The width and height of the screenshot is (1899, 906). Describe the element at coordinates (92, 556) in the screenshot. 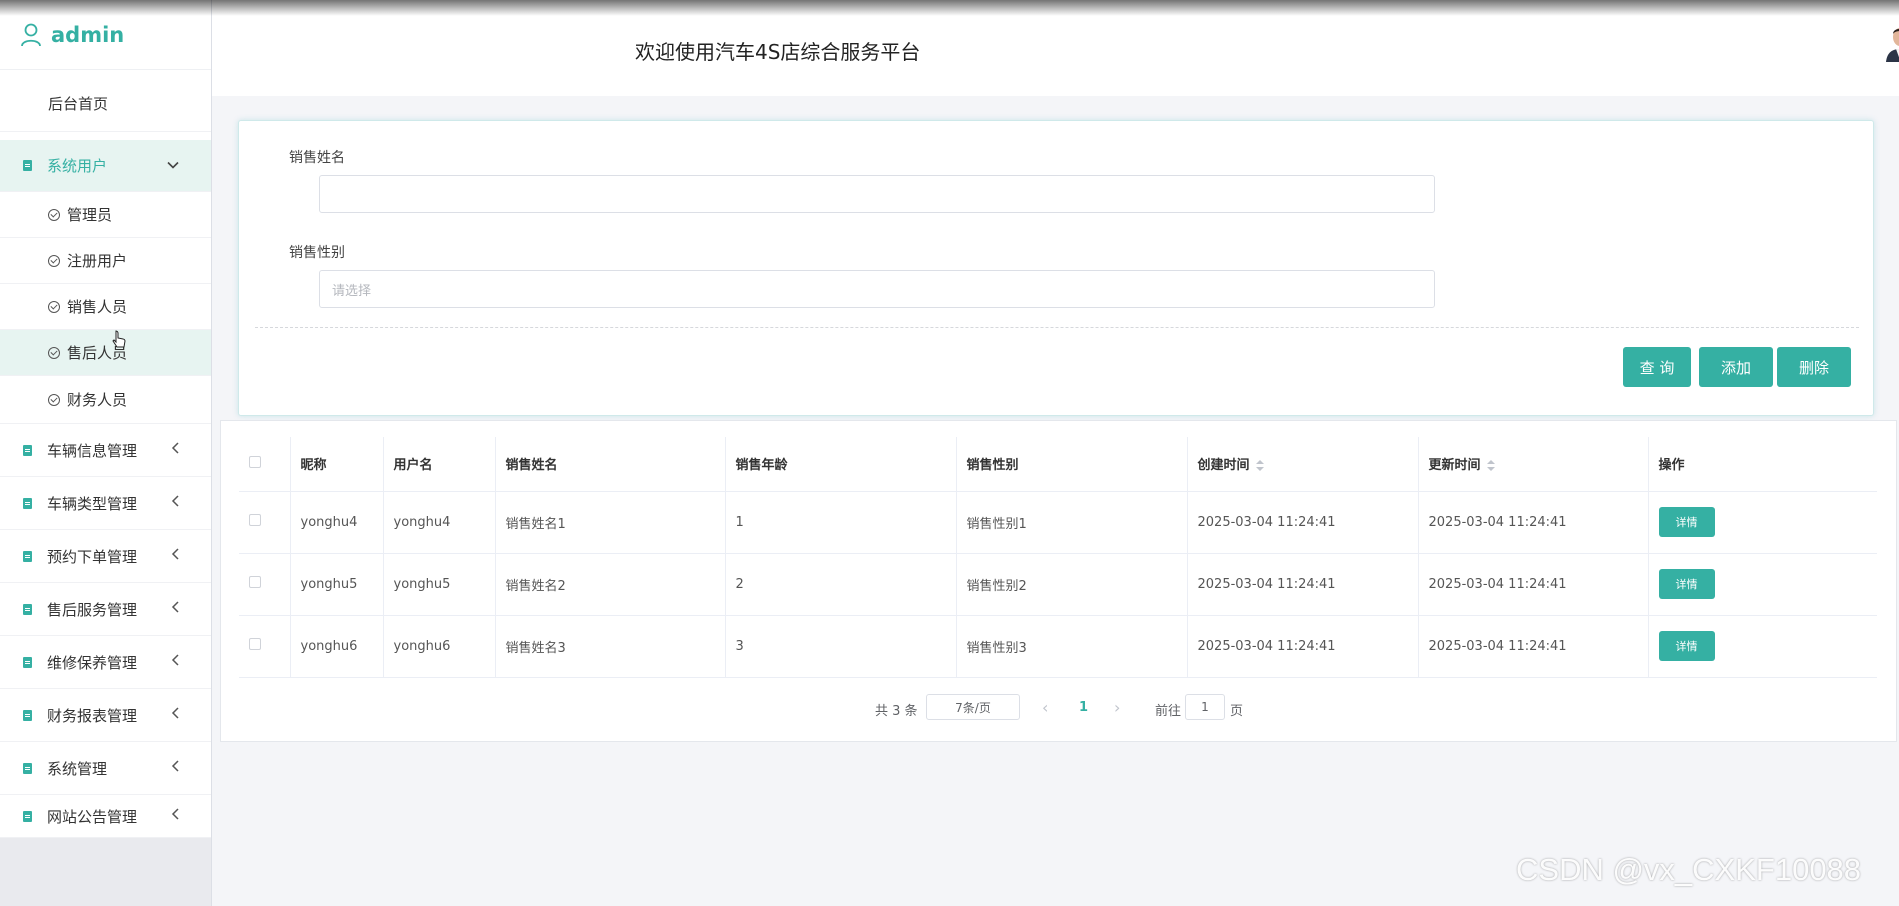

I see `sidebar-item-label: 预约下单管理` at that location.